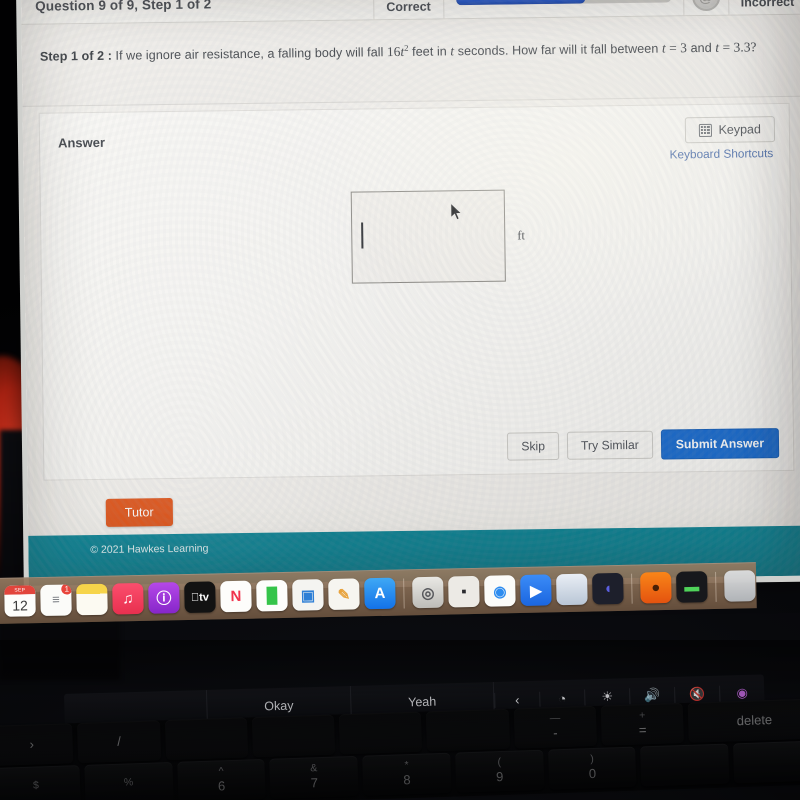 This screenshot has width=800, height=800. What do you see at coordinates (40, 782) in the screenshot?
I see `key-$: $` at bounding box center [40, 782].